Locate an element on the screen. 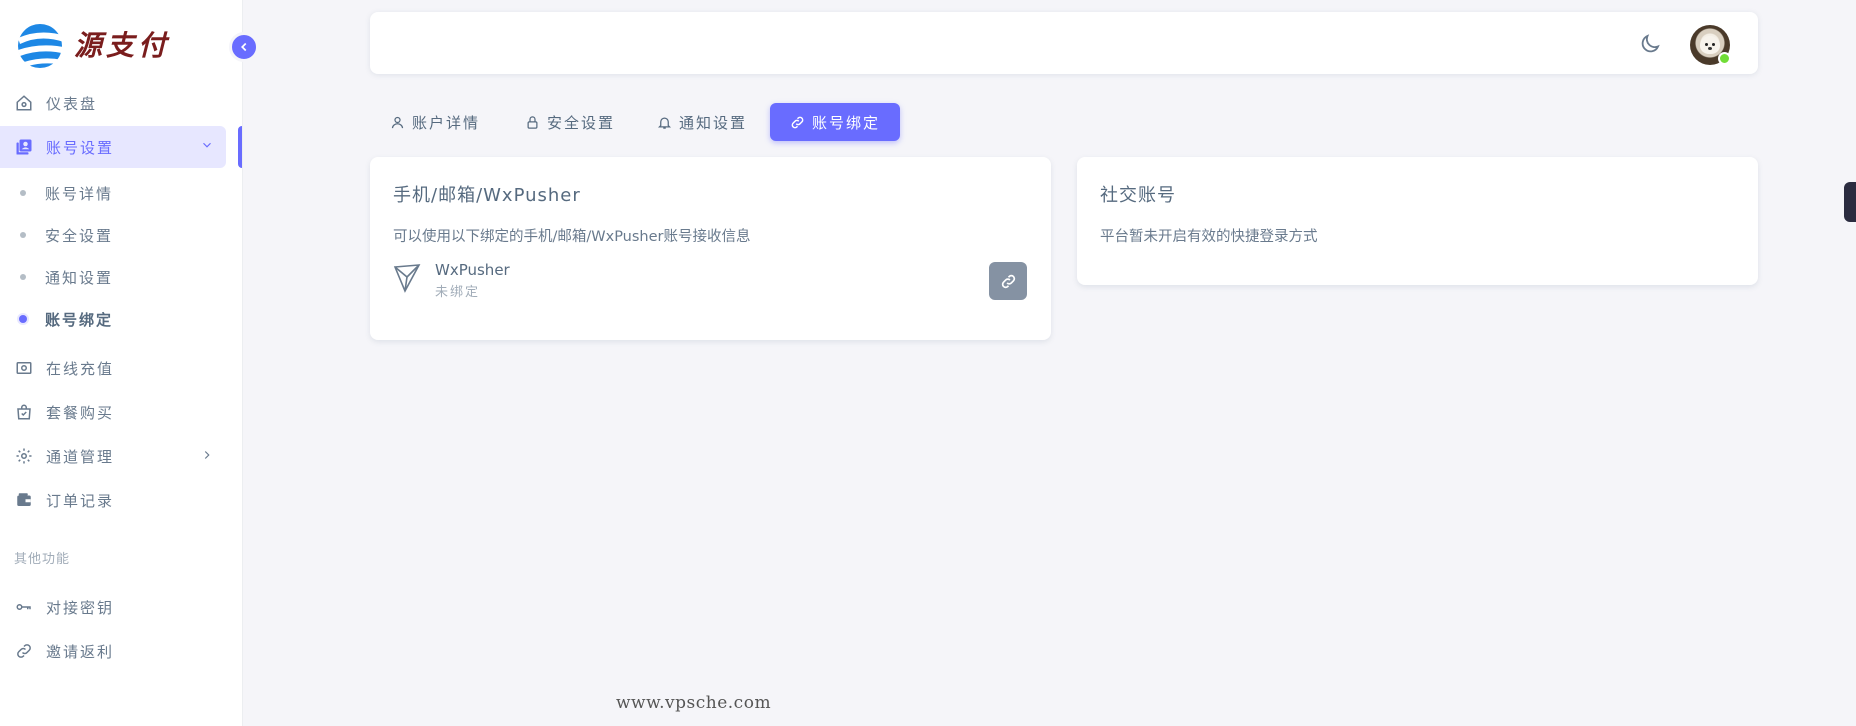 The image size is (1856, 726). shopping-bag-icon is located at coordinates (24, 412).